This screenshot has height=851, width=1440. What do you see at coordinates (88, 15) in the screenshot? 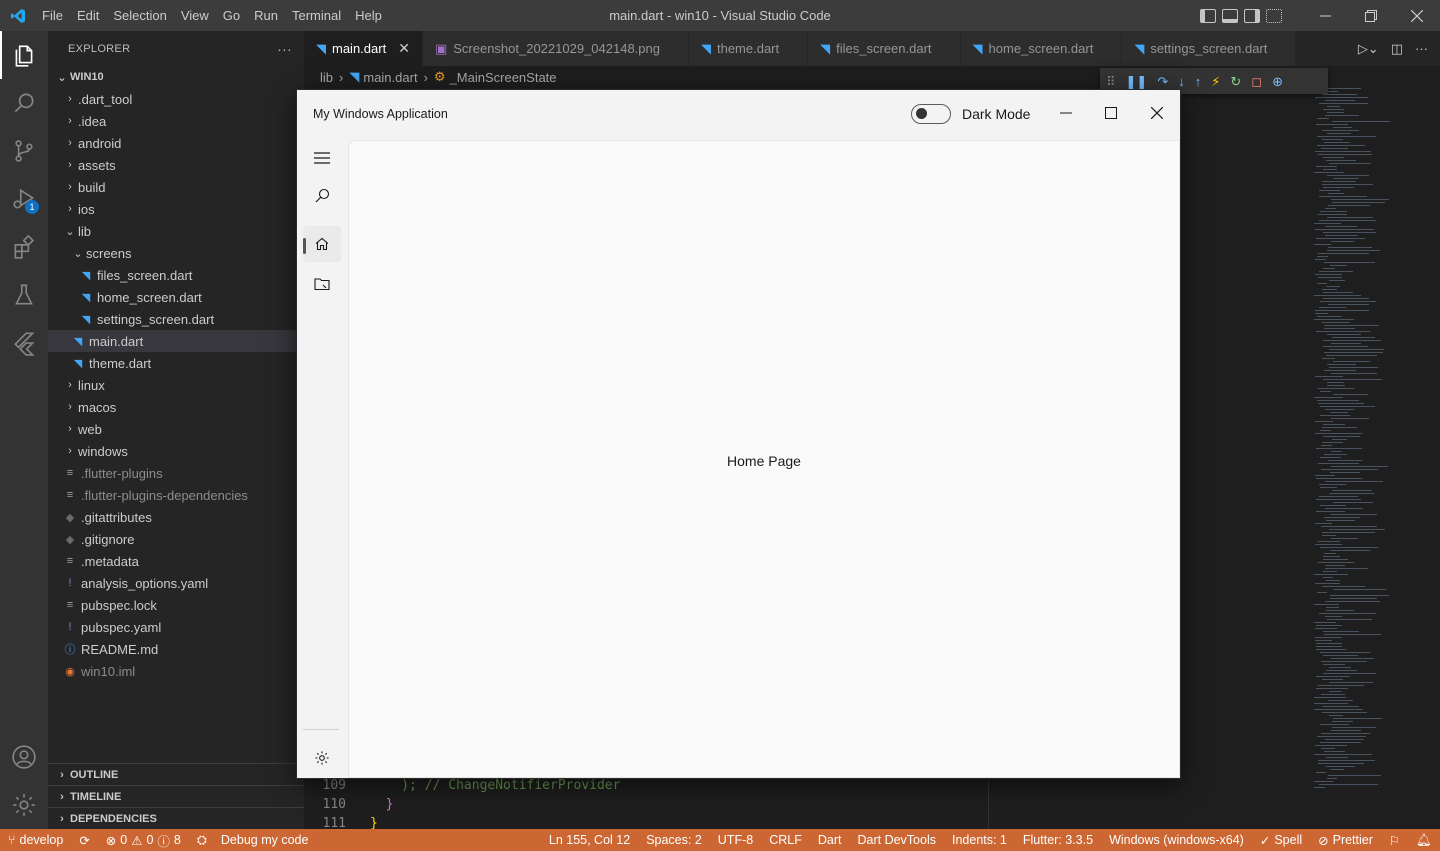
I see `menu-edit: Edit` at bounding box center [88, 15].